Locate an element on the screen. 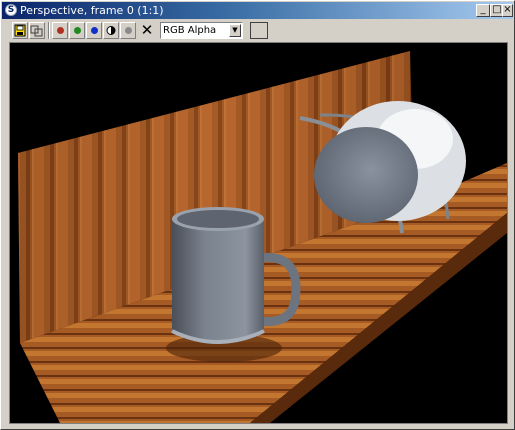 Image resolution: width=515 pixels, height=430 pixels. monochrome-toggle is located at coordinates (128, 30).